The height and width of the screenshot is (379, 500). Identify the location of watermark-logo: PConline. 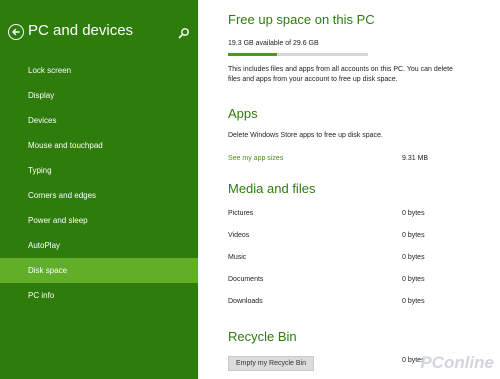
(457, 362).